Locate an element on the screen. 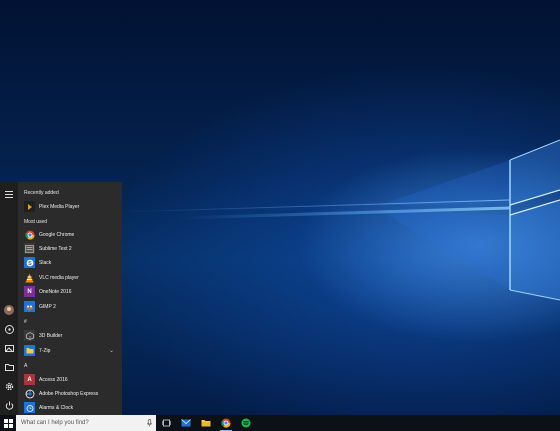 The height and width of the screenshot is (431, 560). microphone-button is located at coordinates (149, 423).